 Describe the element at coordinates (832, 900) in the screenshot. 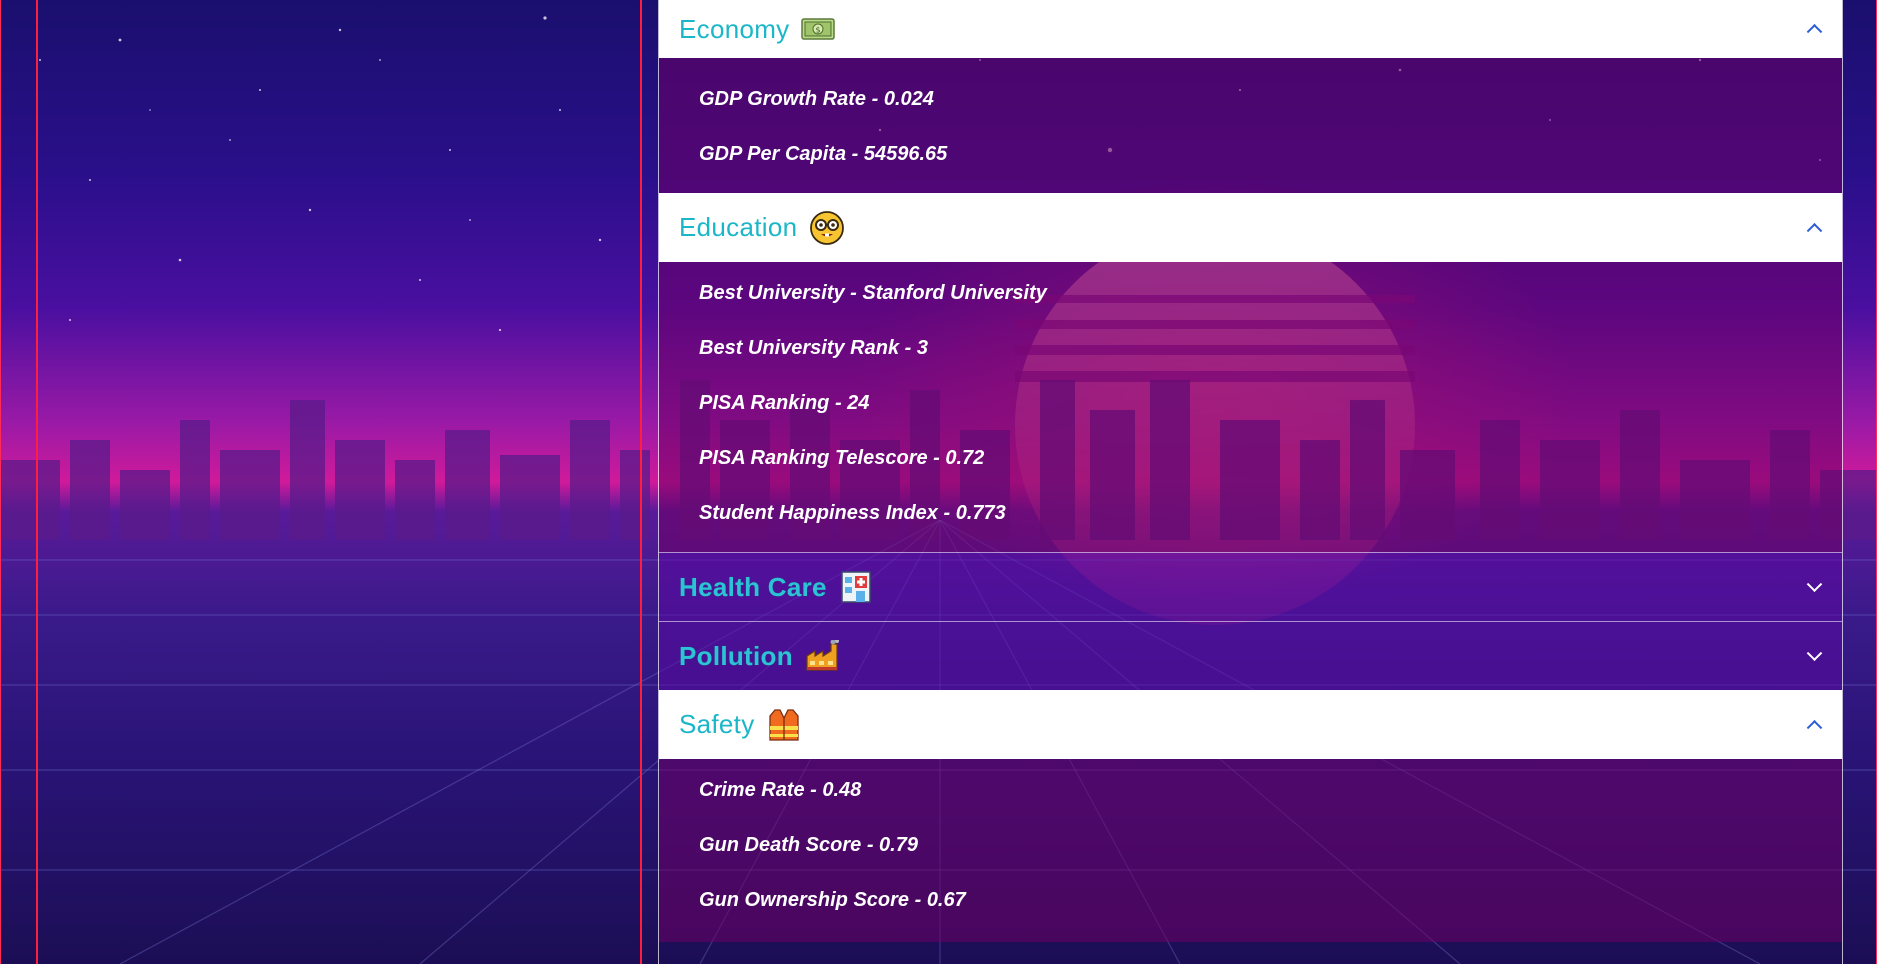

I see `list-item: Gun Ownership Score - 0.67` at that location.